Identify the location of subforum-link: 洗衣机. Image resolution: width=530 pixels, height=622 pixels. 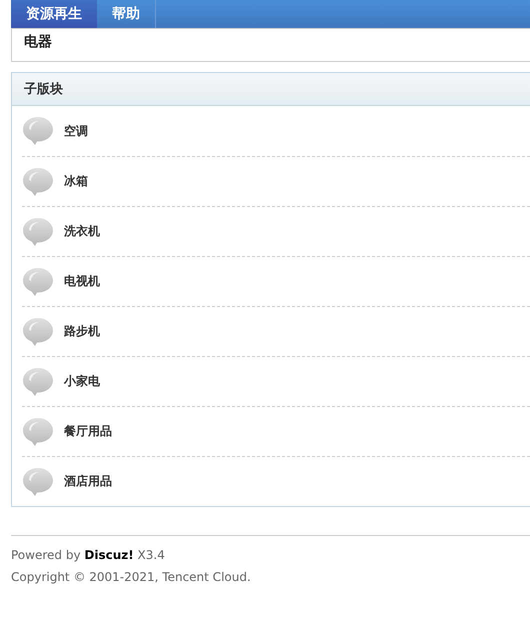
(82, 231).